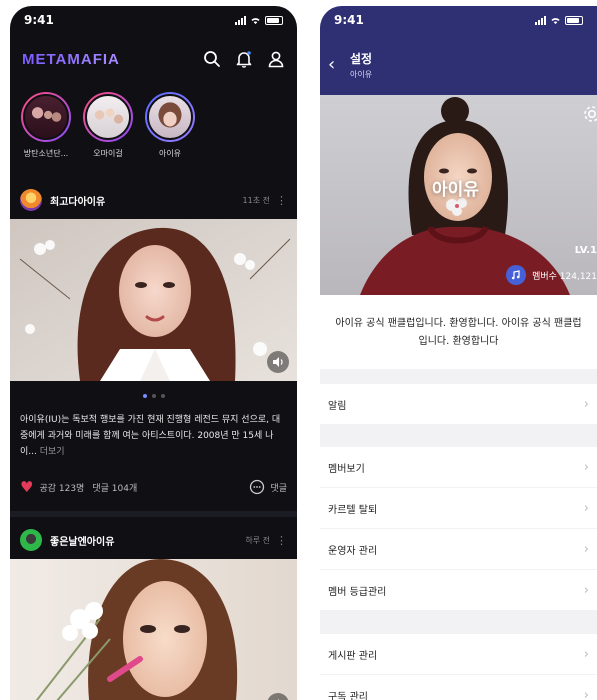  I want to click on carousel-dots, so click(153, 396).